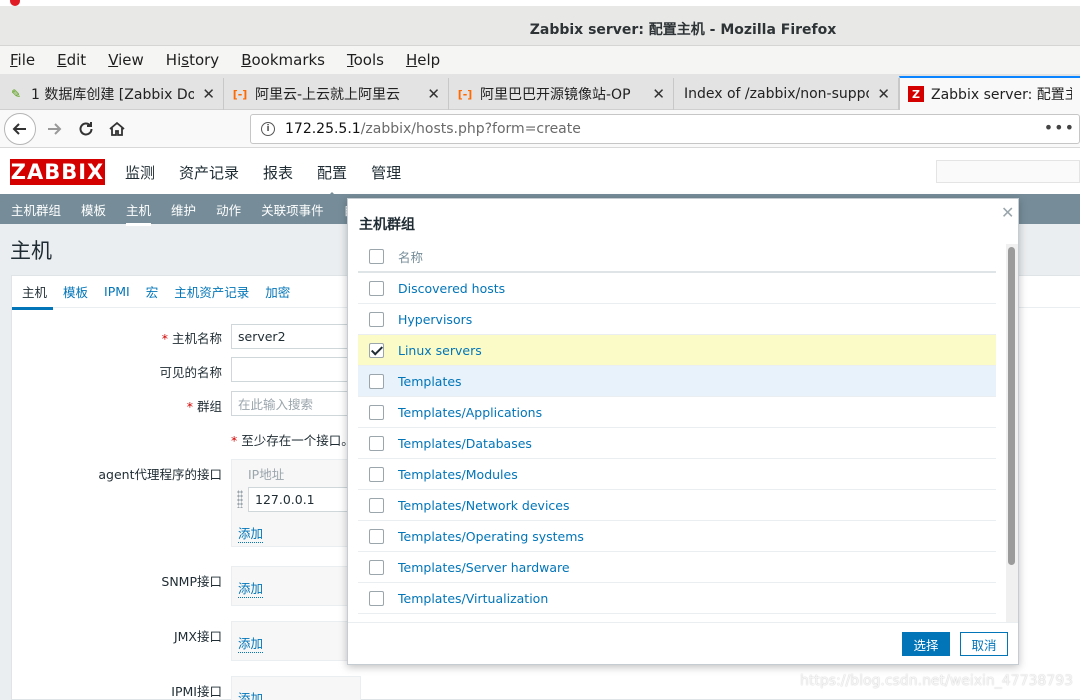  I want to click on host-group-row: Templates/Network devices, so click(677, 505).